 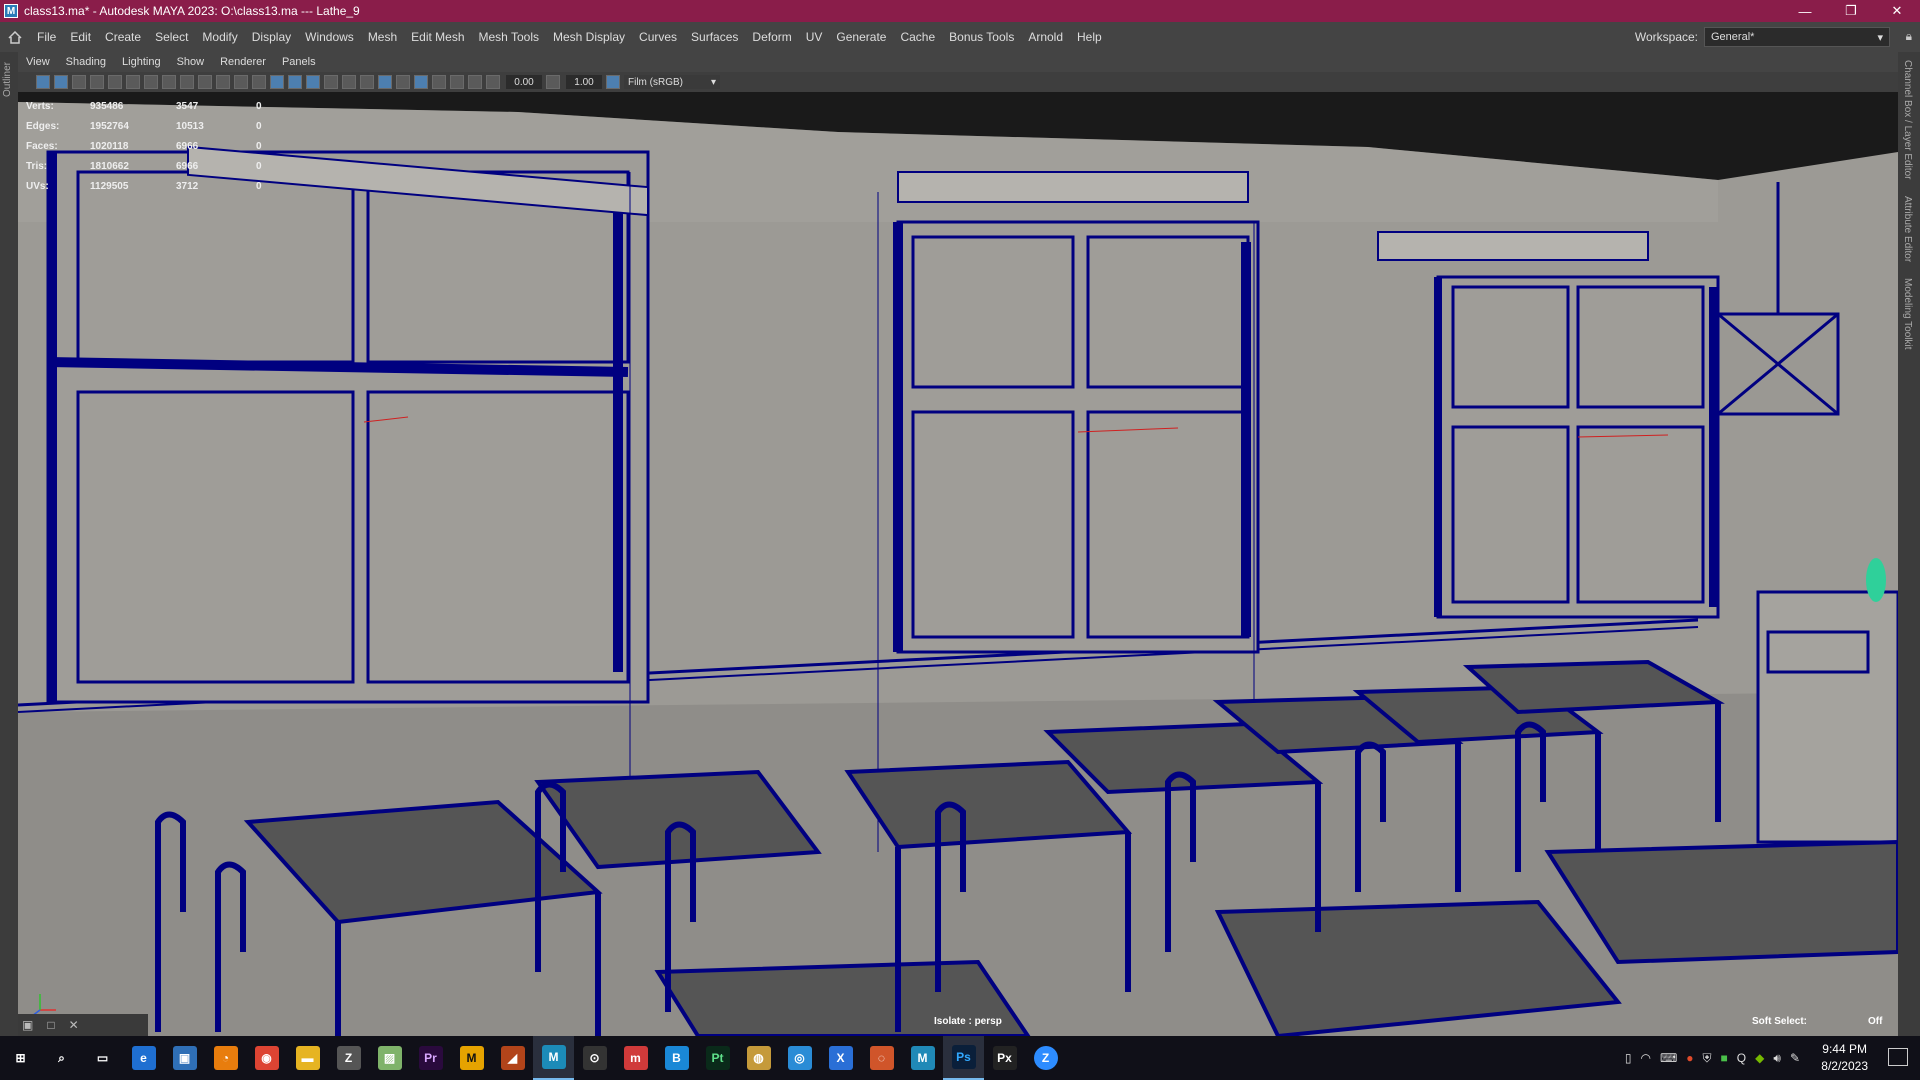 What do you see at coordinates (1045, 1058) in the screenshot?
I see `zoom-icon: Z` at bounding box center [1045, 1058].